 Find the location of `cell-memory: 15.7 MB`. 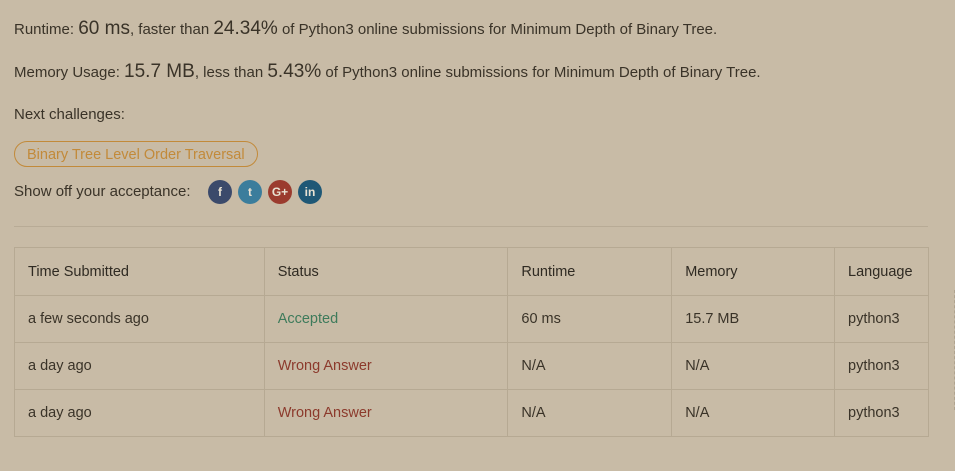

cell-memory: 15.7 MB is located at coordinates (753, 319).